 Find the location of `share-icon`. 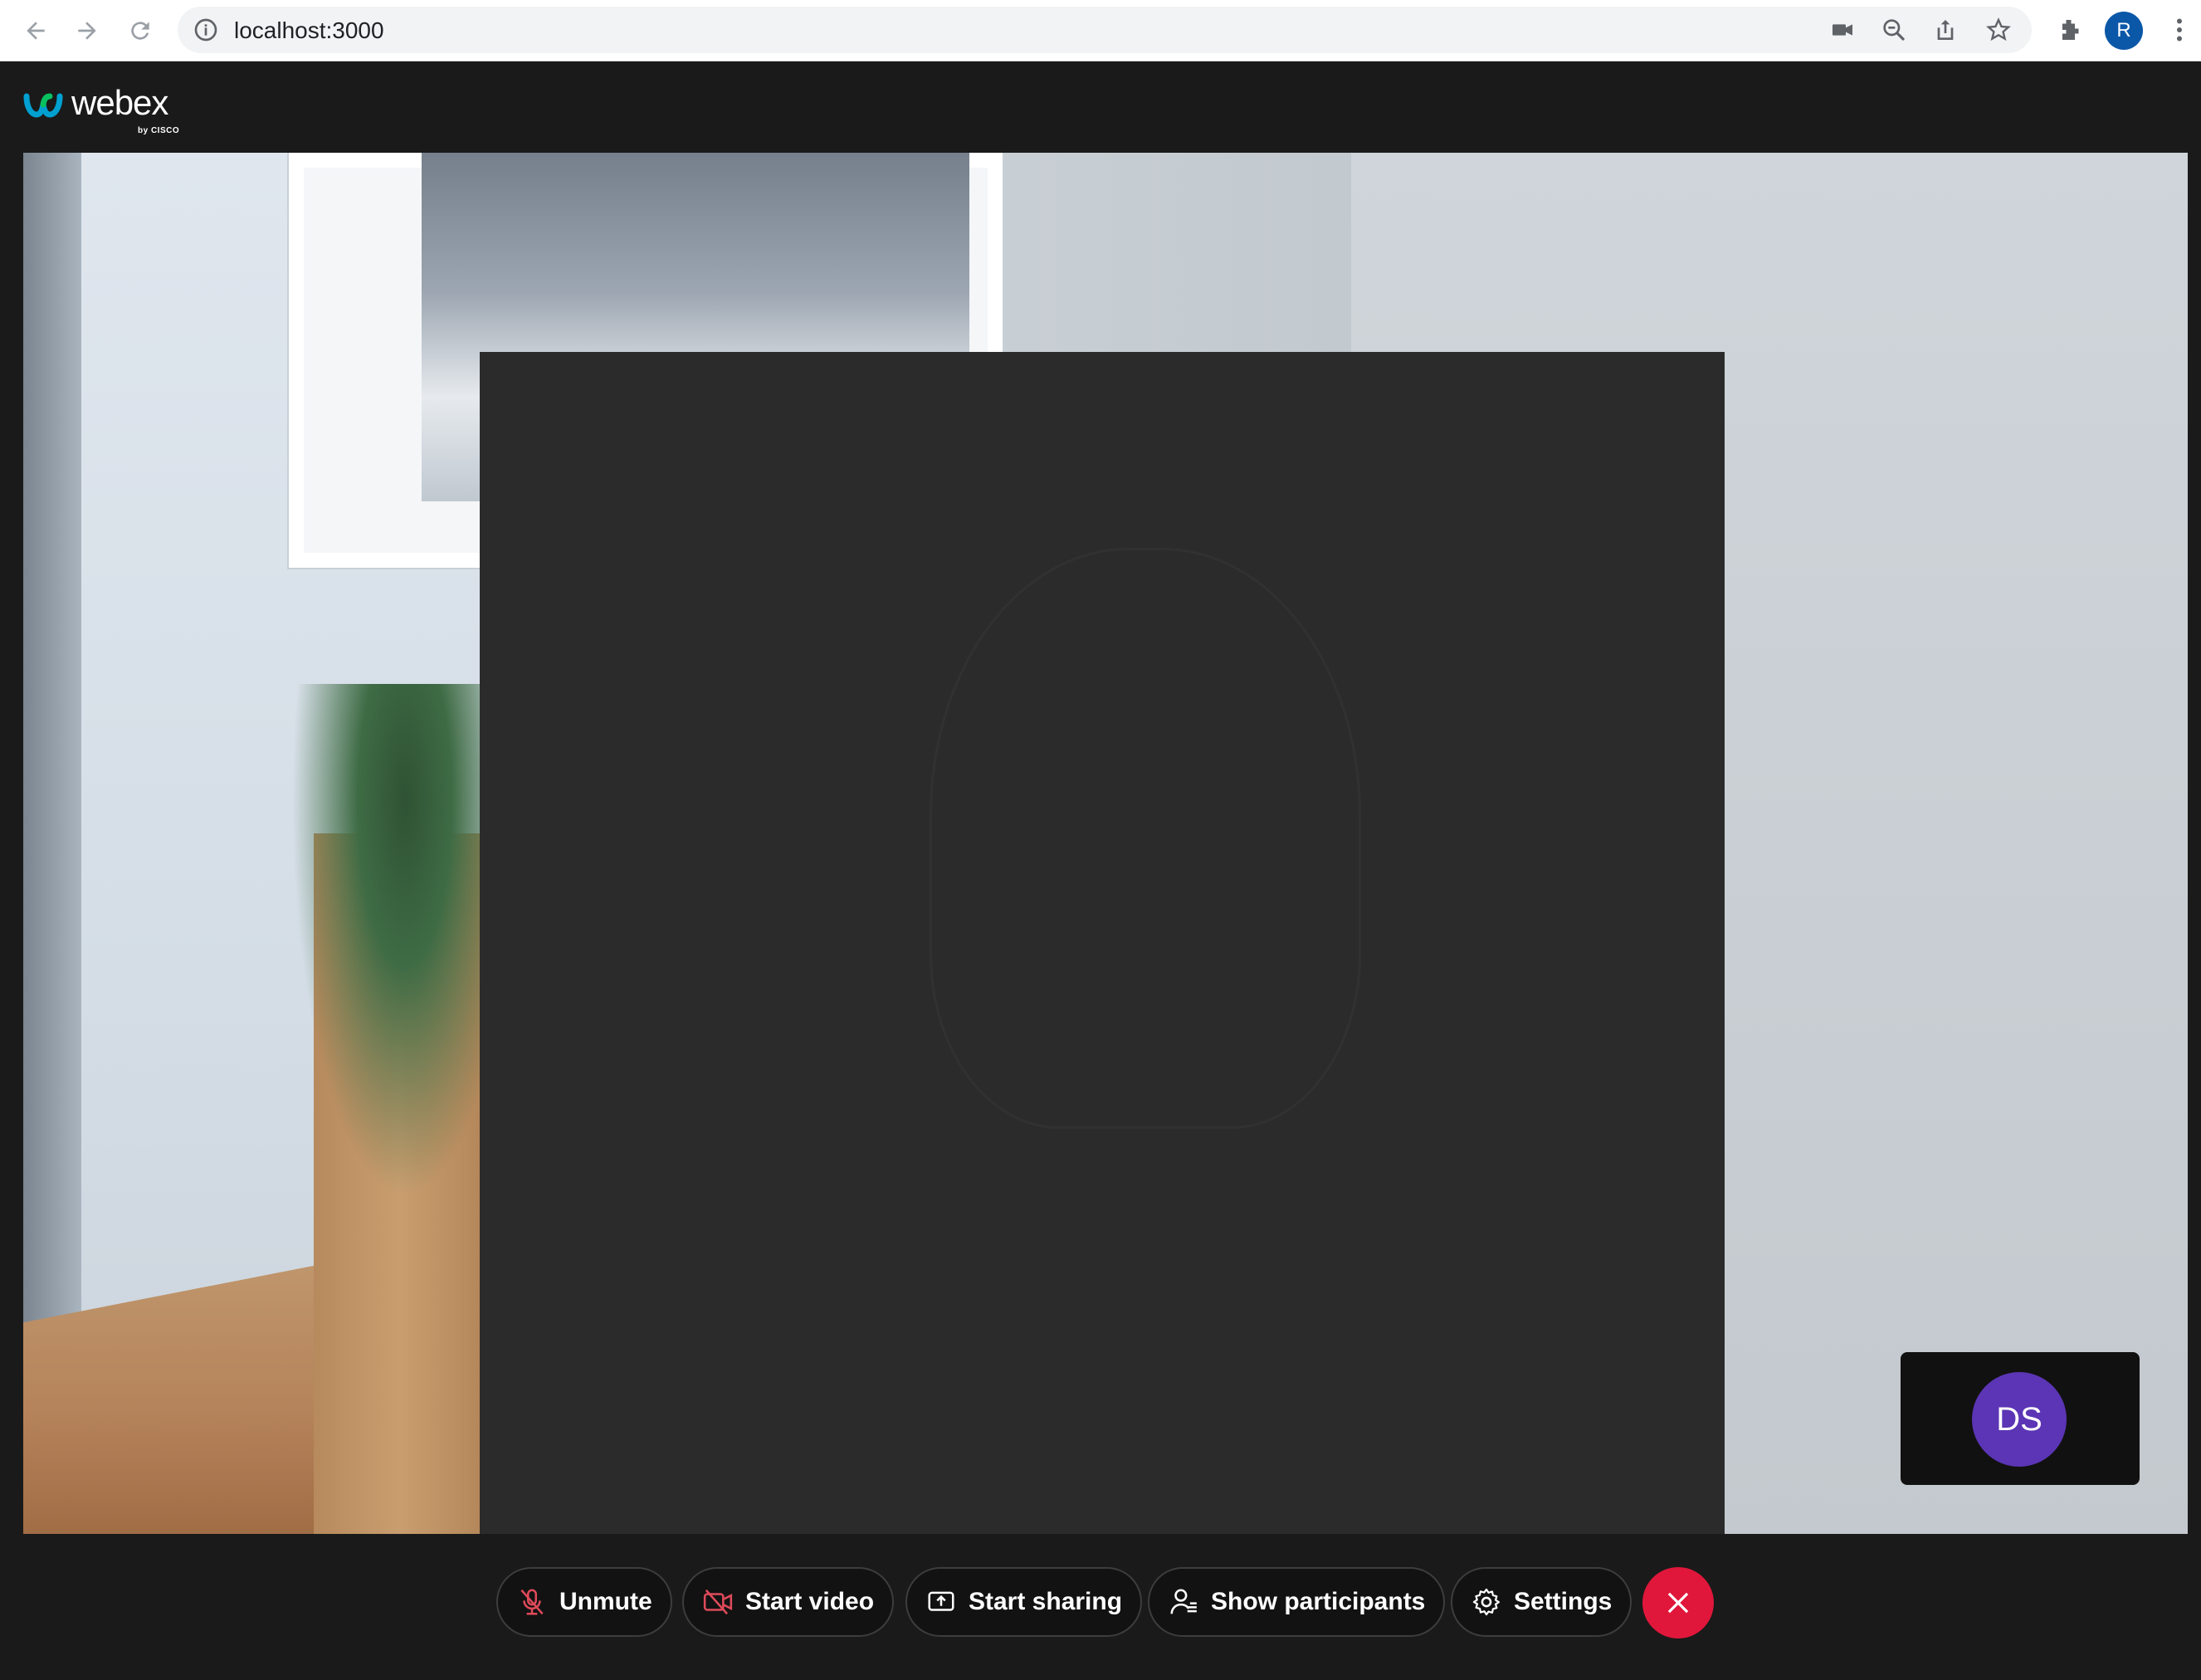

share-icon is located at coordinates (1946, 30).